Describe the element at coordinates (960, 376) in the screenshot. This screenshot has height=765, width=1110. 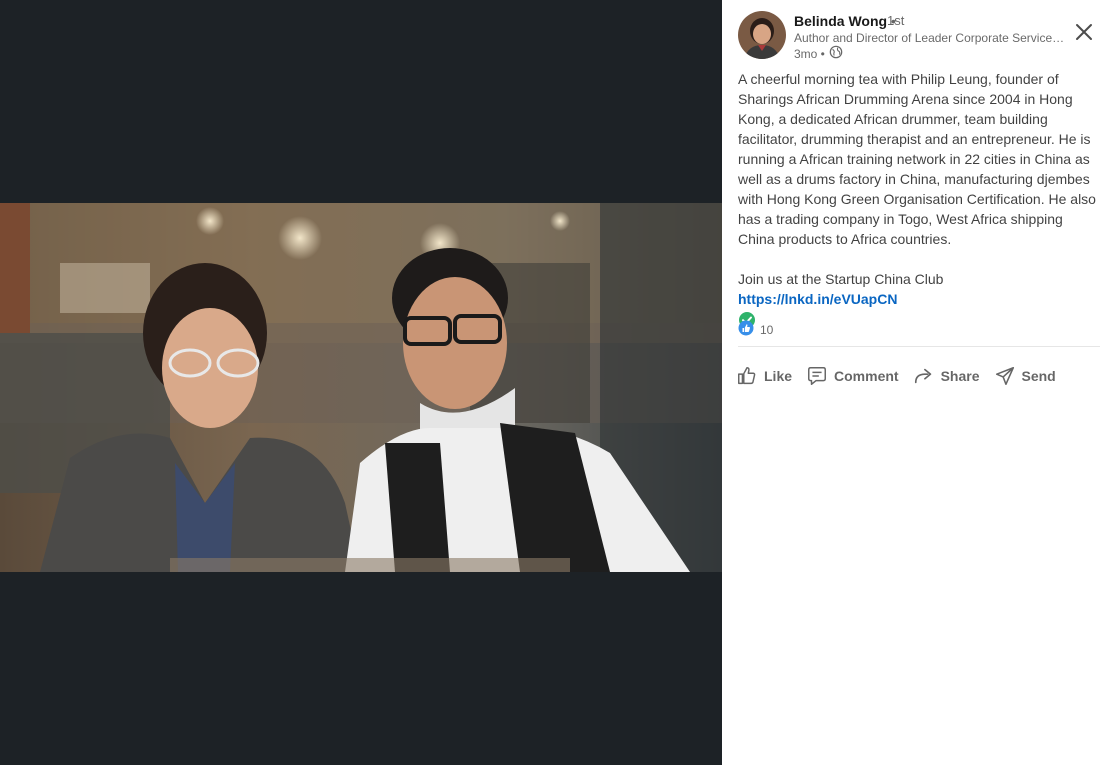
I see `share-label: Share` at that location.